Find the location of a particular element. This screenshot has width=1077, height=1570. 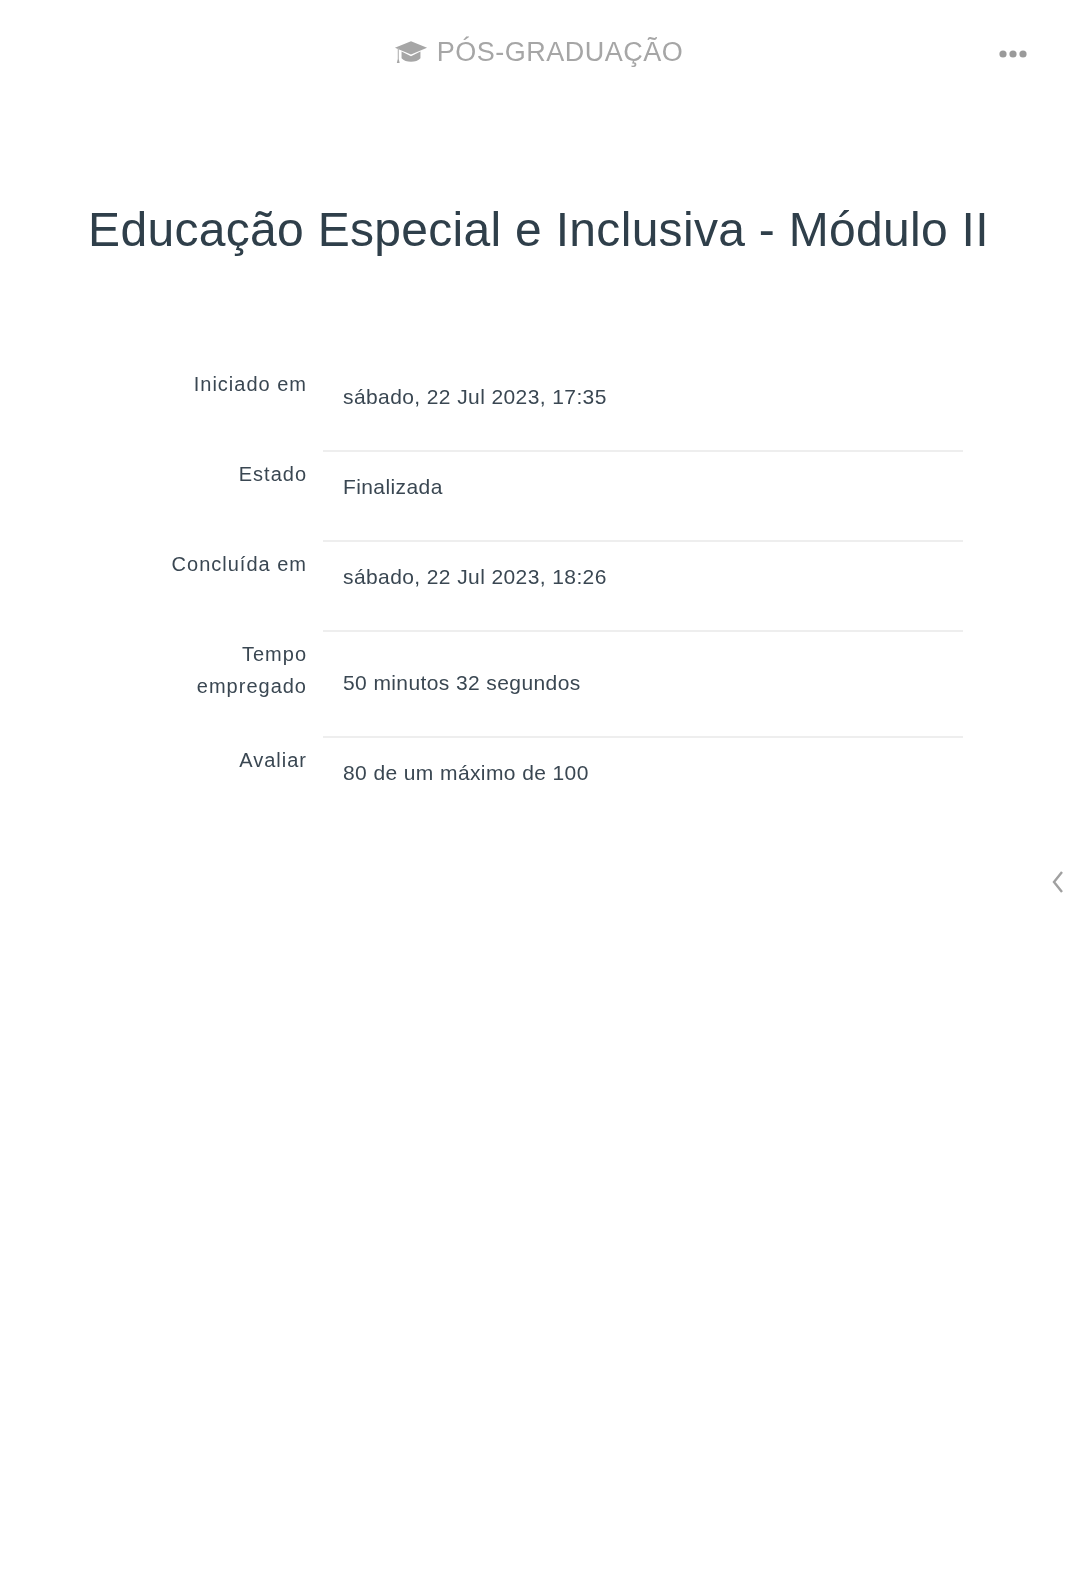

field-label: Avaliar is located at coordinates (272, 760).